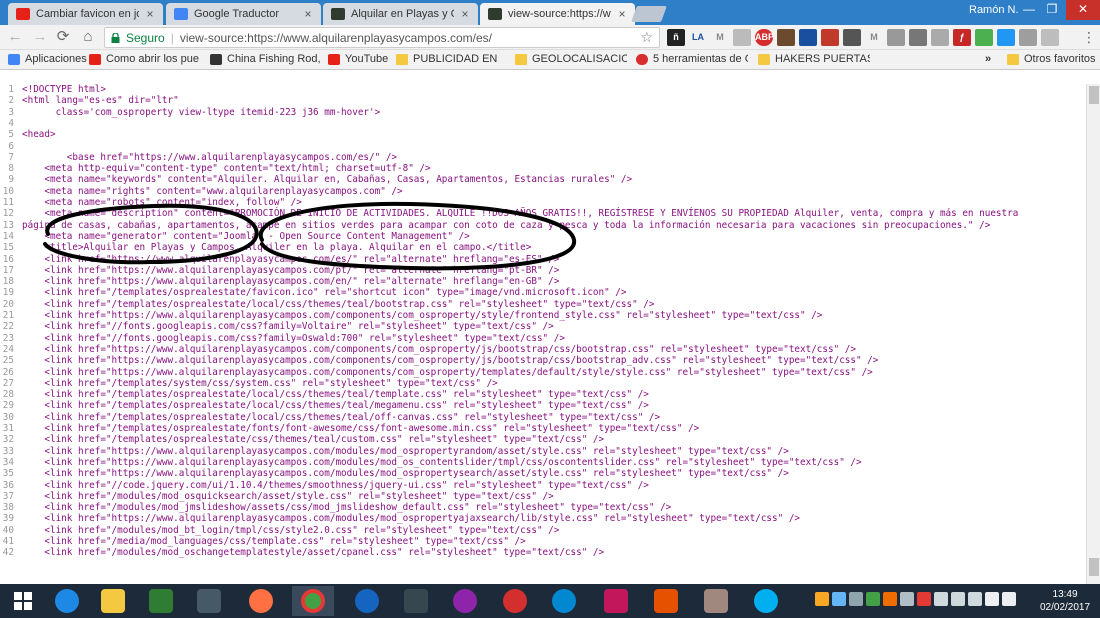  I want to click on taskbar-firefox, so click(261, 601).